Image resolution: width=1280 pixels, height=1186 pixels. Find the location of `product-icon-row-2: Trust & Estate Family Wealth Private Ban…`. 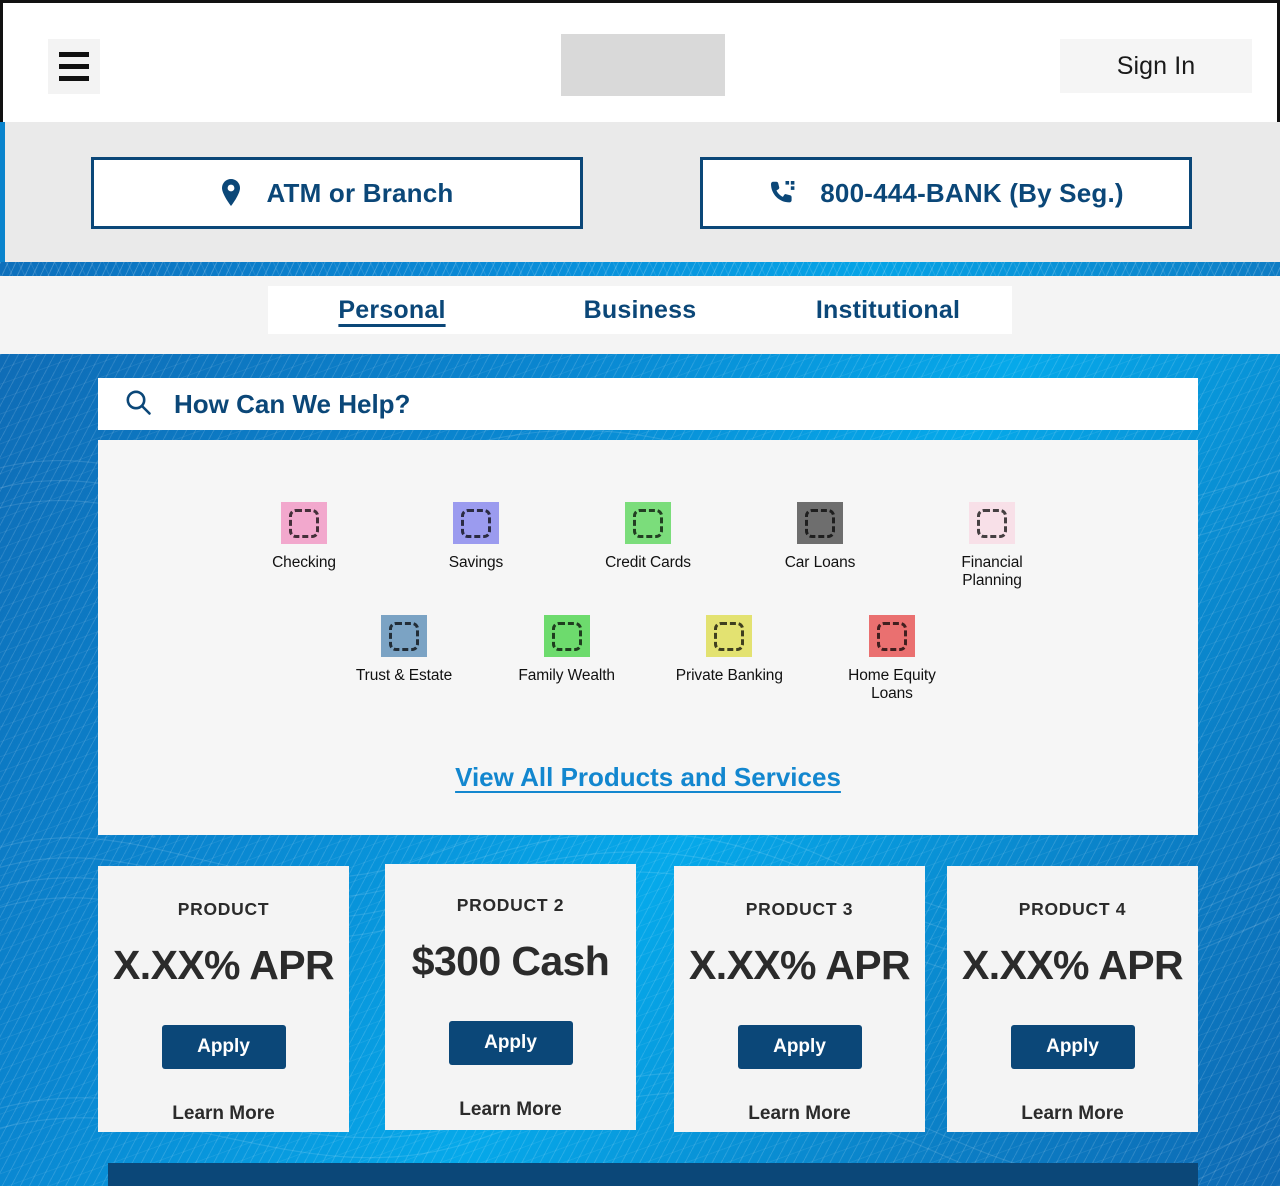

product-icon-row-2: Trust & Estate Family Wealth Private Ban… is located at coordinates (648, 659).